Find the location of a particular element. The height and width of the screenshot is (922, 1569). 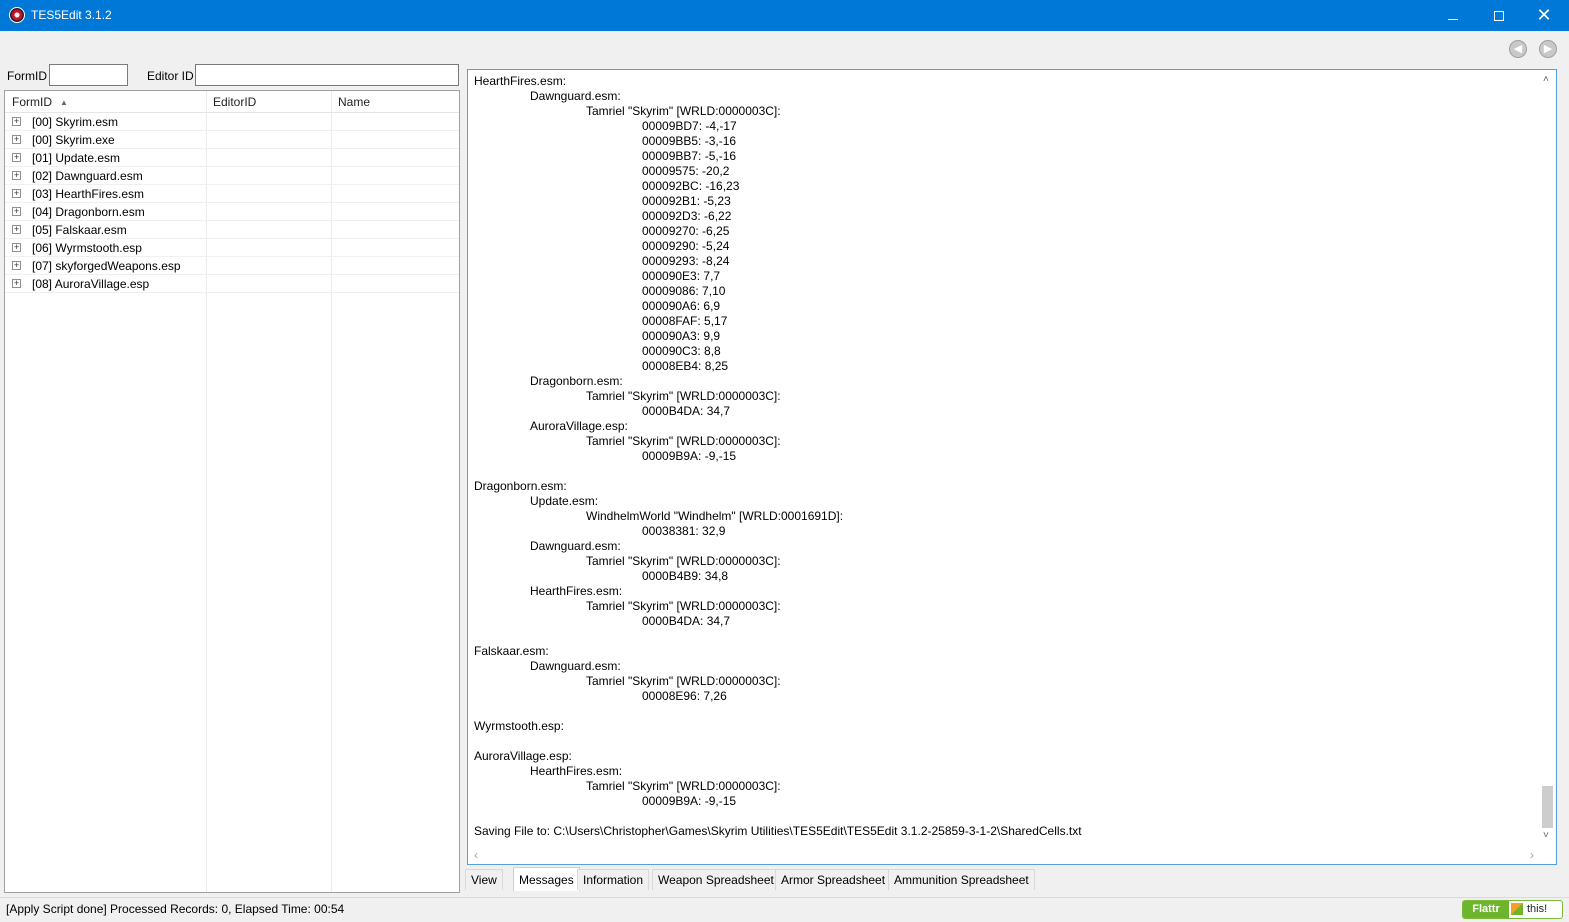

tree-row-label: [04] Dragonborn.esm is located at coordinates (88, 212).